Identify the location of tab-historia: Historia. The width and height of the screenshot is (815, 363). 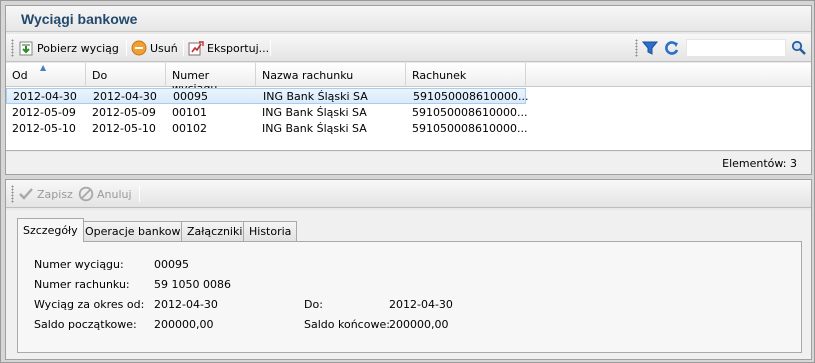
(270, 231).